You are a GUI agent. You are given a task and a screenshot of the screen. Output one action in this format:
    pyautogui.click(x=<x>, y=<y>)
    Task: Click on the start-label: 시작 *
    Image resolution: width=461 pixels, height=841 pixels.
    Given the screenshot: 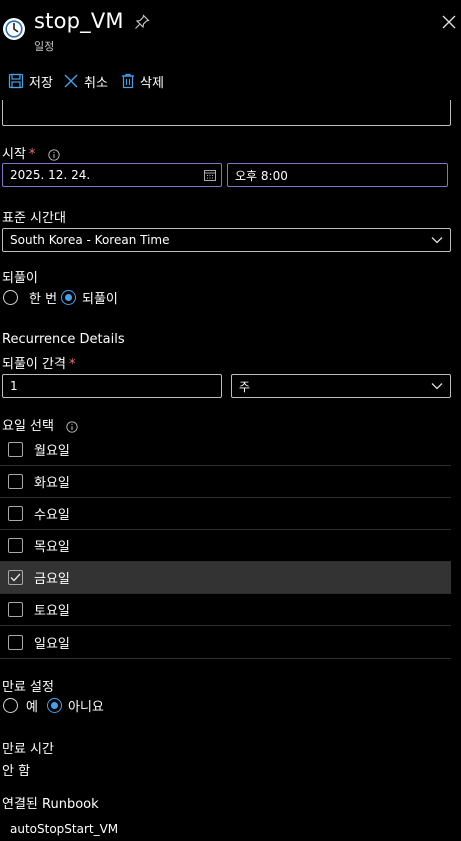 What is the action you would take?
    pyautogui.click(x=31, y=152)
    